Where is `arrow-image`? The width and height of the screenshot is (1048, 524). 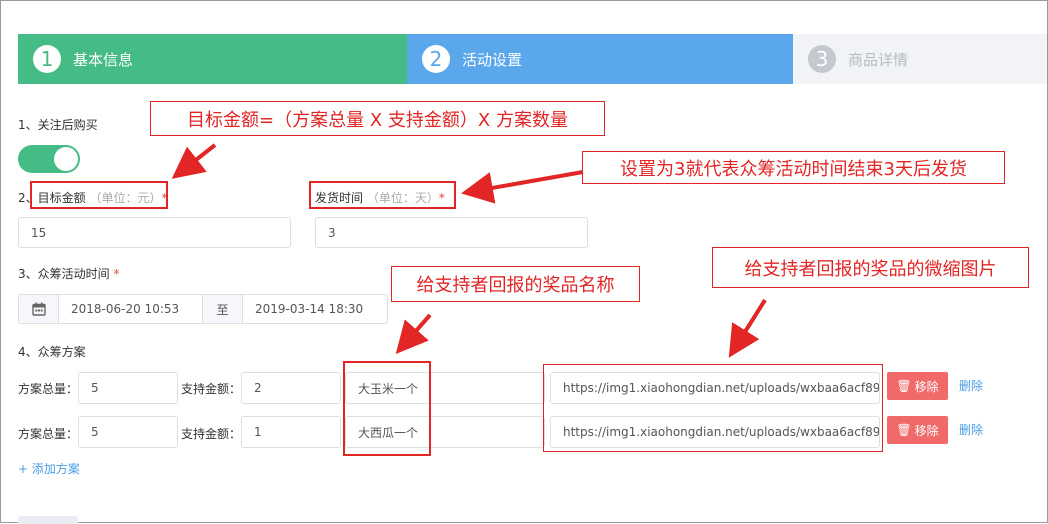
arrow-image is located at coordinates (747, 328).